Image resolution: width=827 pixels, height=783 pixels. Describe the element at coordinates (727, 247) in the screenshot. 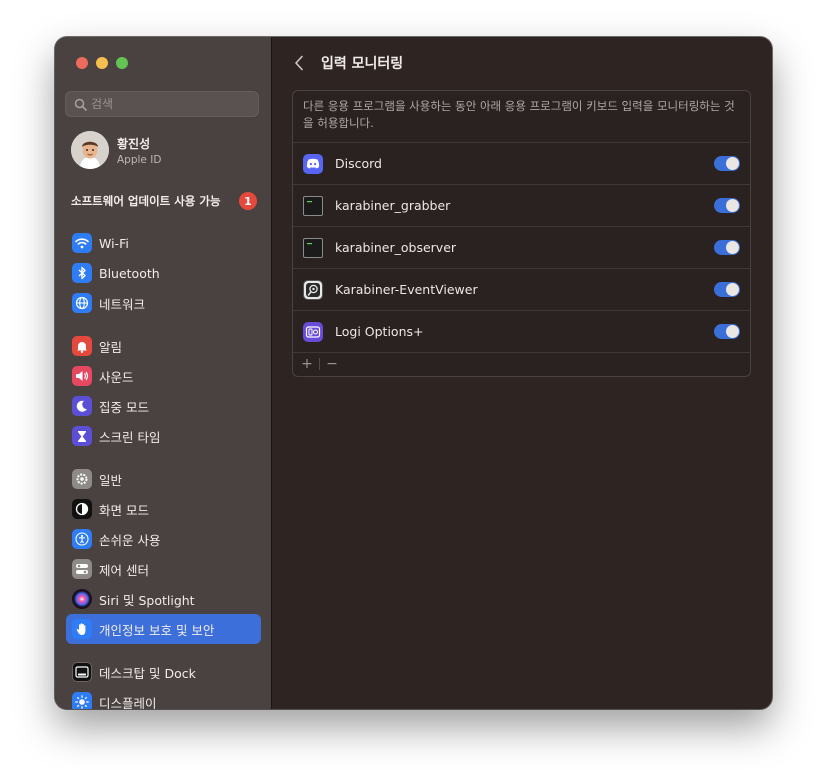

I see `karabiner-observer-toggle` at that location.